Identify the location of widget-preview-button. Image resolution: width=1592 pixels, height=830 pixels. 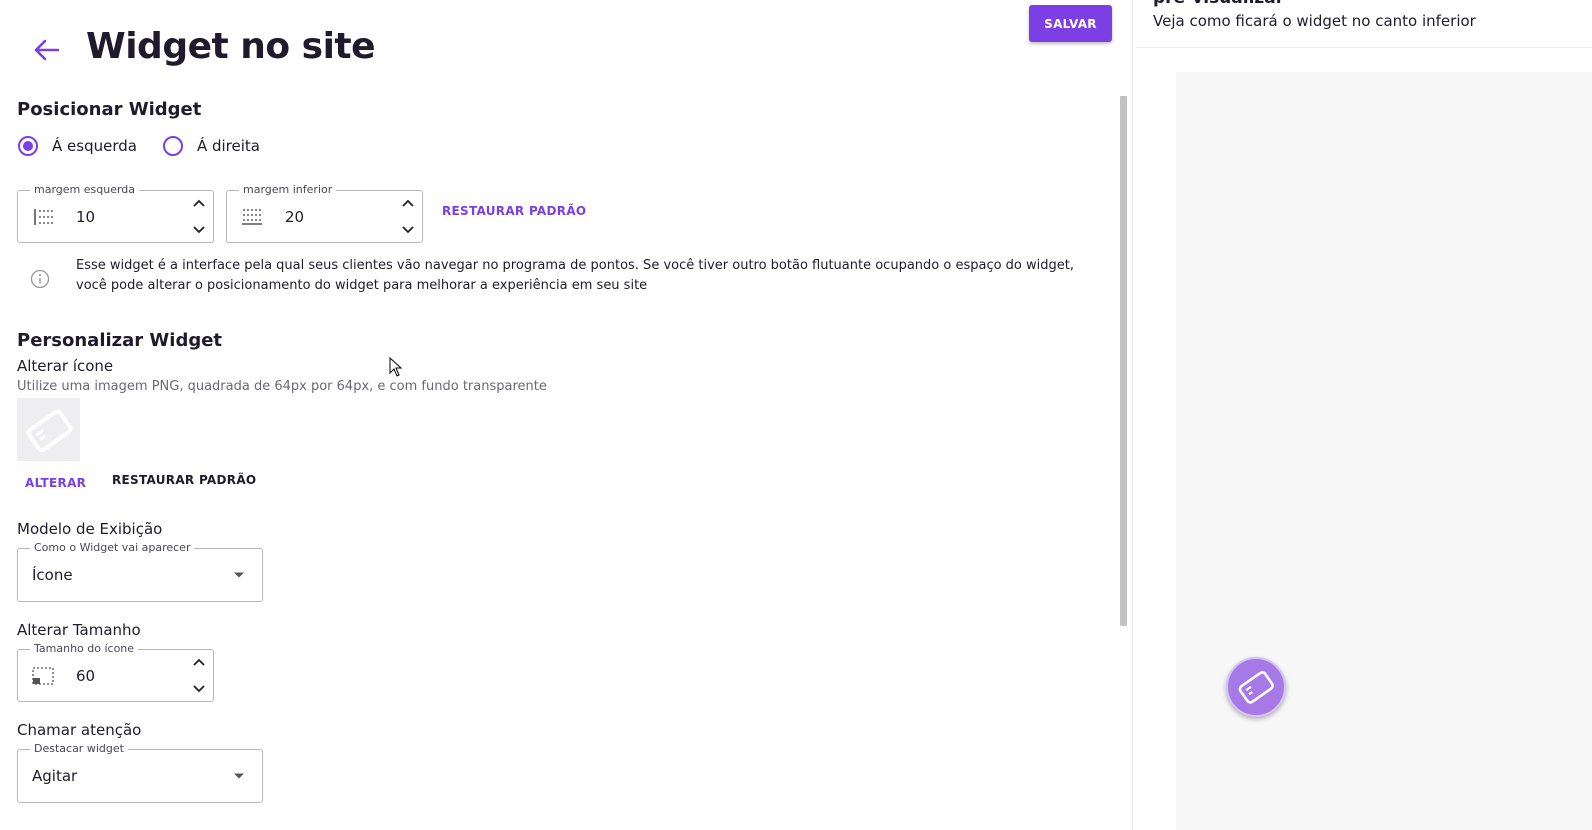
(1256, 687).